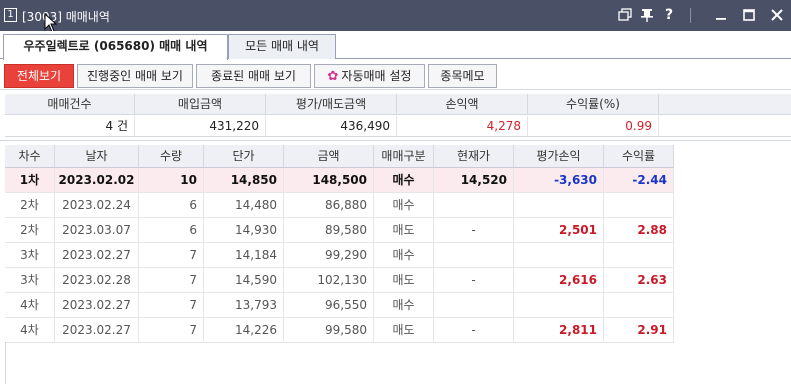  I want to click on cell-amount: 96,550, so click(329, 305).